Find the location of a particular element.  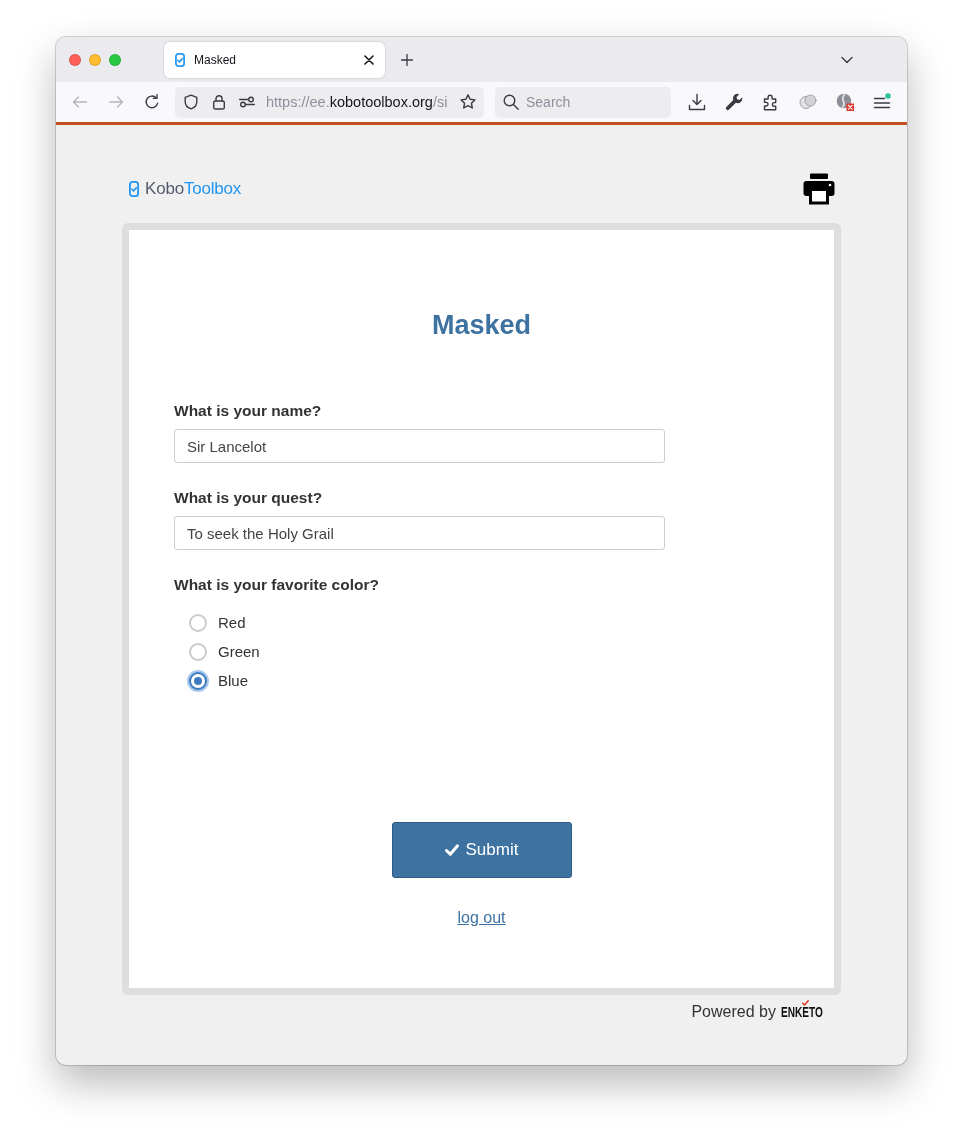

radio-label: Green is located at coordinates (239, 651).